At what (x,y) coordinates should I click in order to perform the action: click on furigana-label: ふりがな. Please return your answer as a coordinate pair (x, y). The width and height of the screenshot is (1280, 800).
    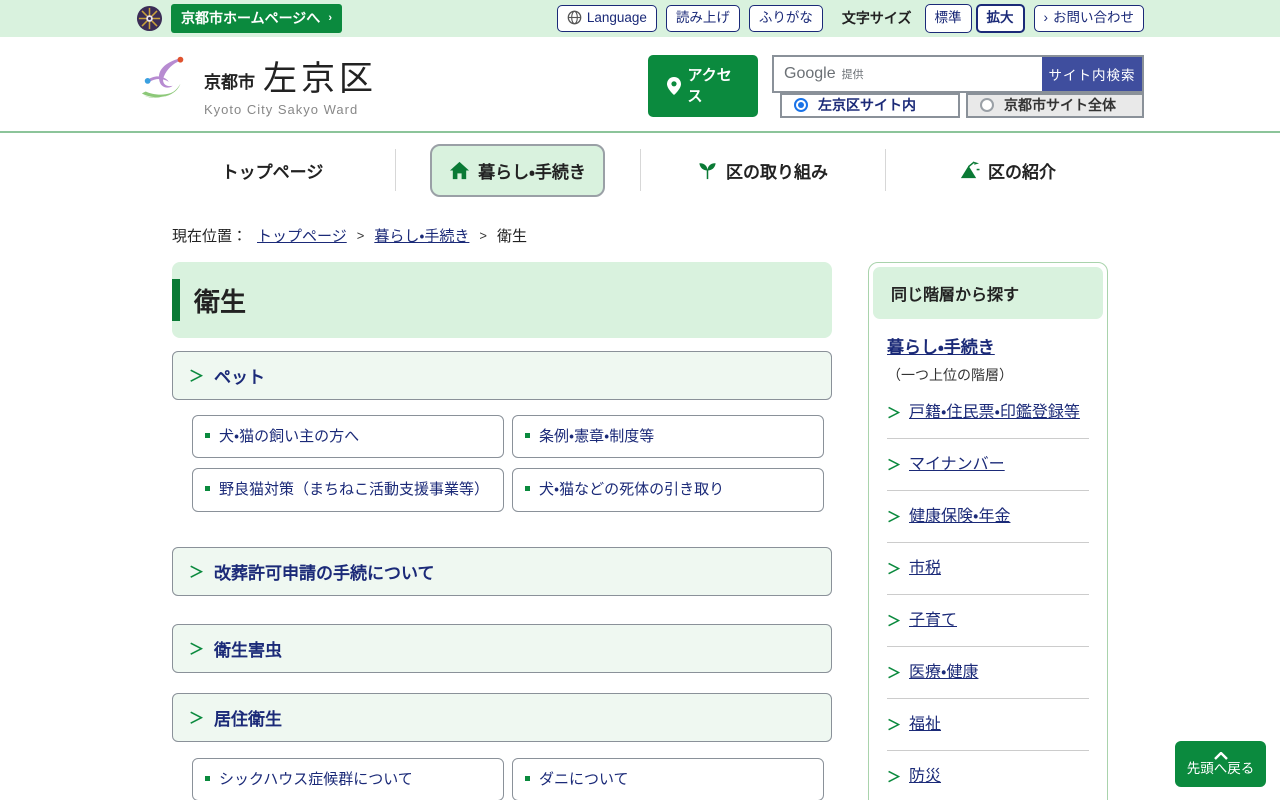
    Looking at the image, I should click on (785, 18).